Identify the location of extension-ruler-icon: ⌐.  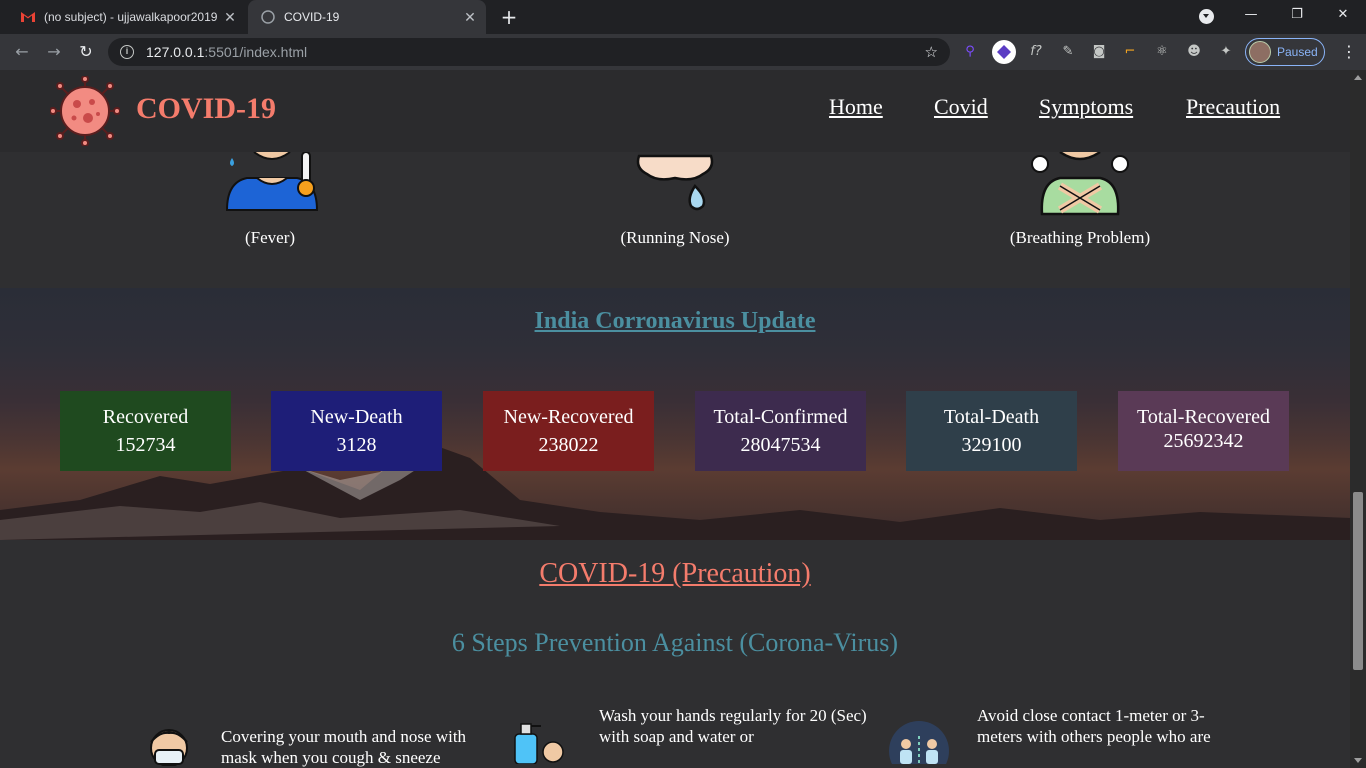
(1130, 52).